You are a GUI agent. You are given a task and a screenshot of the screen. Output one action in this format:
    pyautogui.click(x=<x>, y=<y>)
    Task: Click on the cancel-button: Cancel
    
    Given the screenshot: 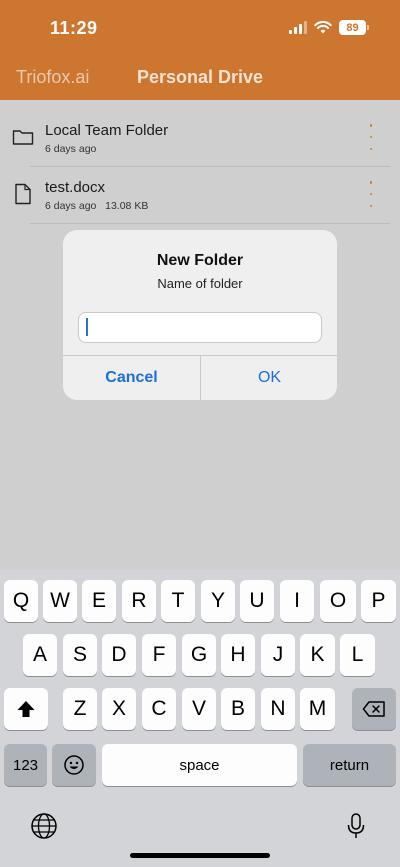 What is the action you would take?
    pyautogui.click(x=131, y=378)
    